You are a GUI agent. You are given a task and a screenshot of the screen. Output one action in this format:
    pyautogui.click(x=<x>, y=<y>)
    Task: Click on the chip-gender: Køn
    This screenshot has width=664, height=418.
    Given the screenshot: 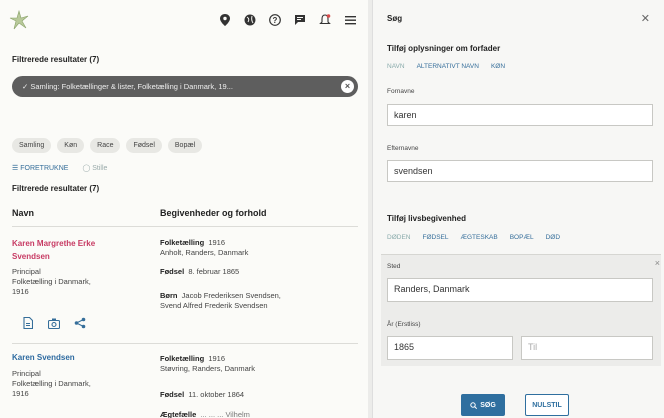 What is the action you would take?
    pyautogui.click(x=71, y=145)
    